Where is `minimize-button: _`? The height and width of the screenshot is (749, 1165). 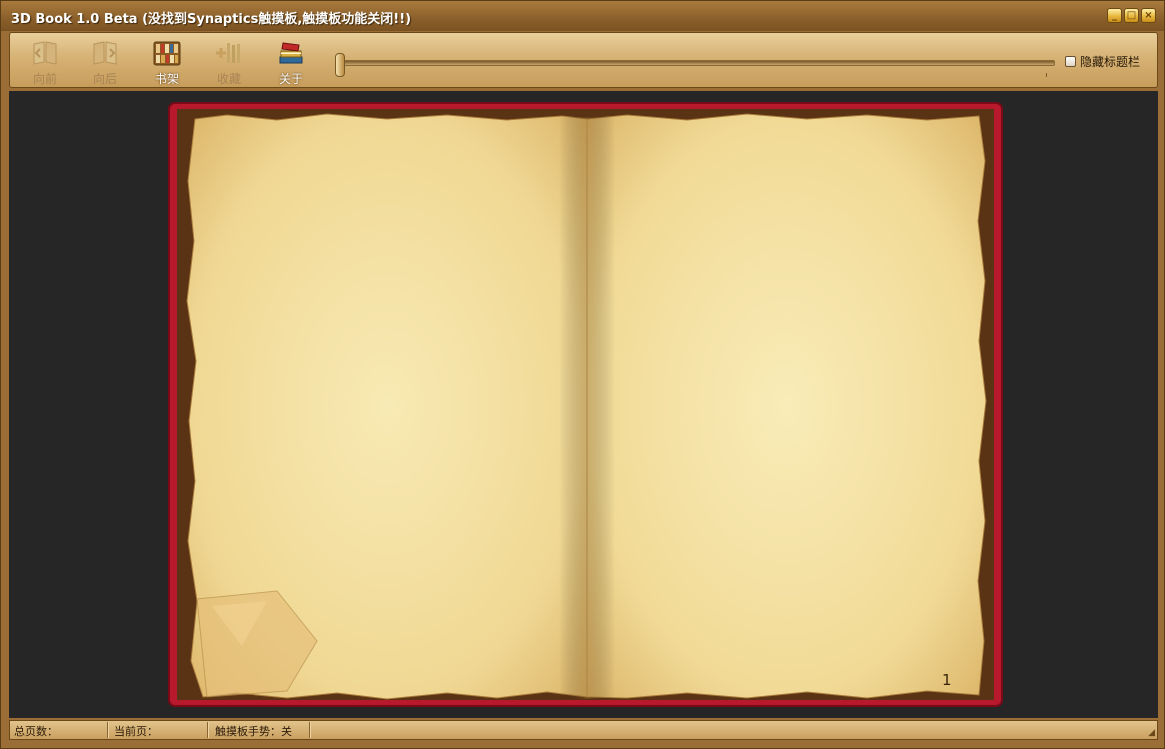
minimize-button: _ is located at coordinates (1114, 15).